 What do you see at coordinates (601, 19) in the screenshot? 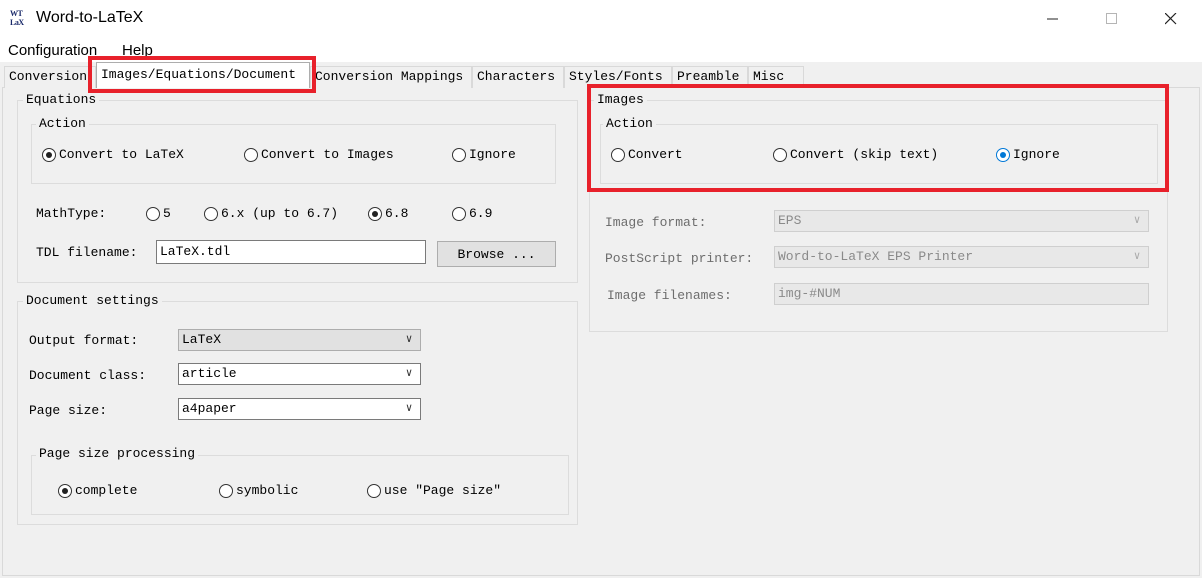
I see `title-bar` at bounding box center [601, 19].